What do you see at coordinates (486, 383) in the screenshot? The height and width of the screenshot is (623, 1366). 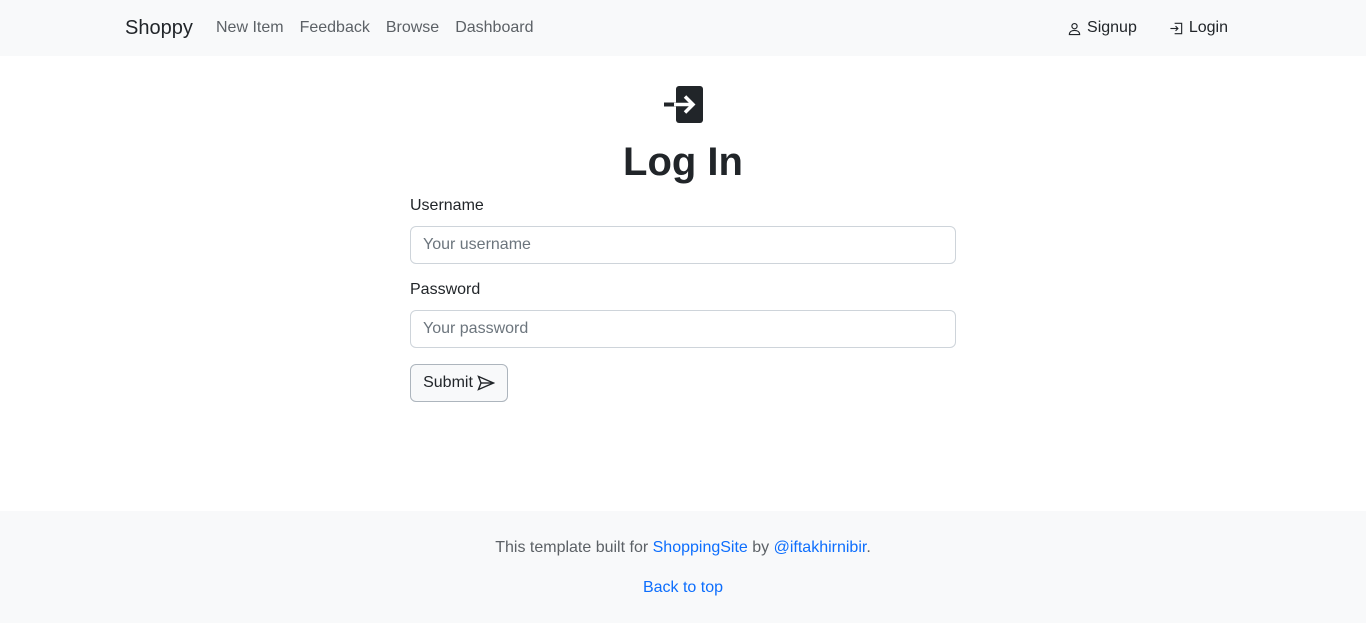 I see `send-icon` at bounding box center [486, 383].